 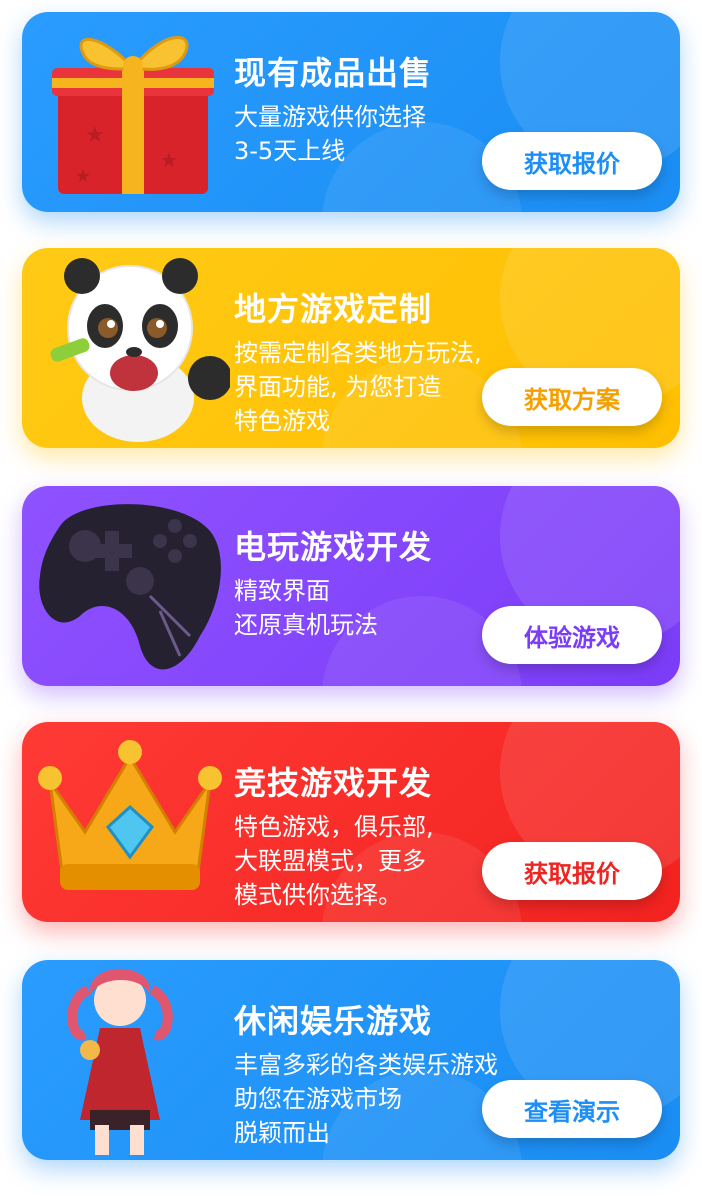 What do you see at coordinates (333, 783) in the screenshot?
I see `card-title: 竞技游戏开发` at bounding box center [333, 783].